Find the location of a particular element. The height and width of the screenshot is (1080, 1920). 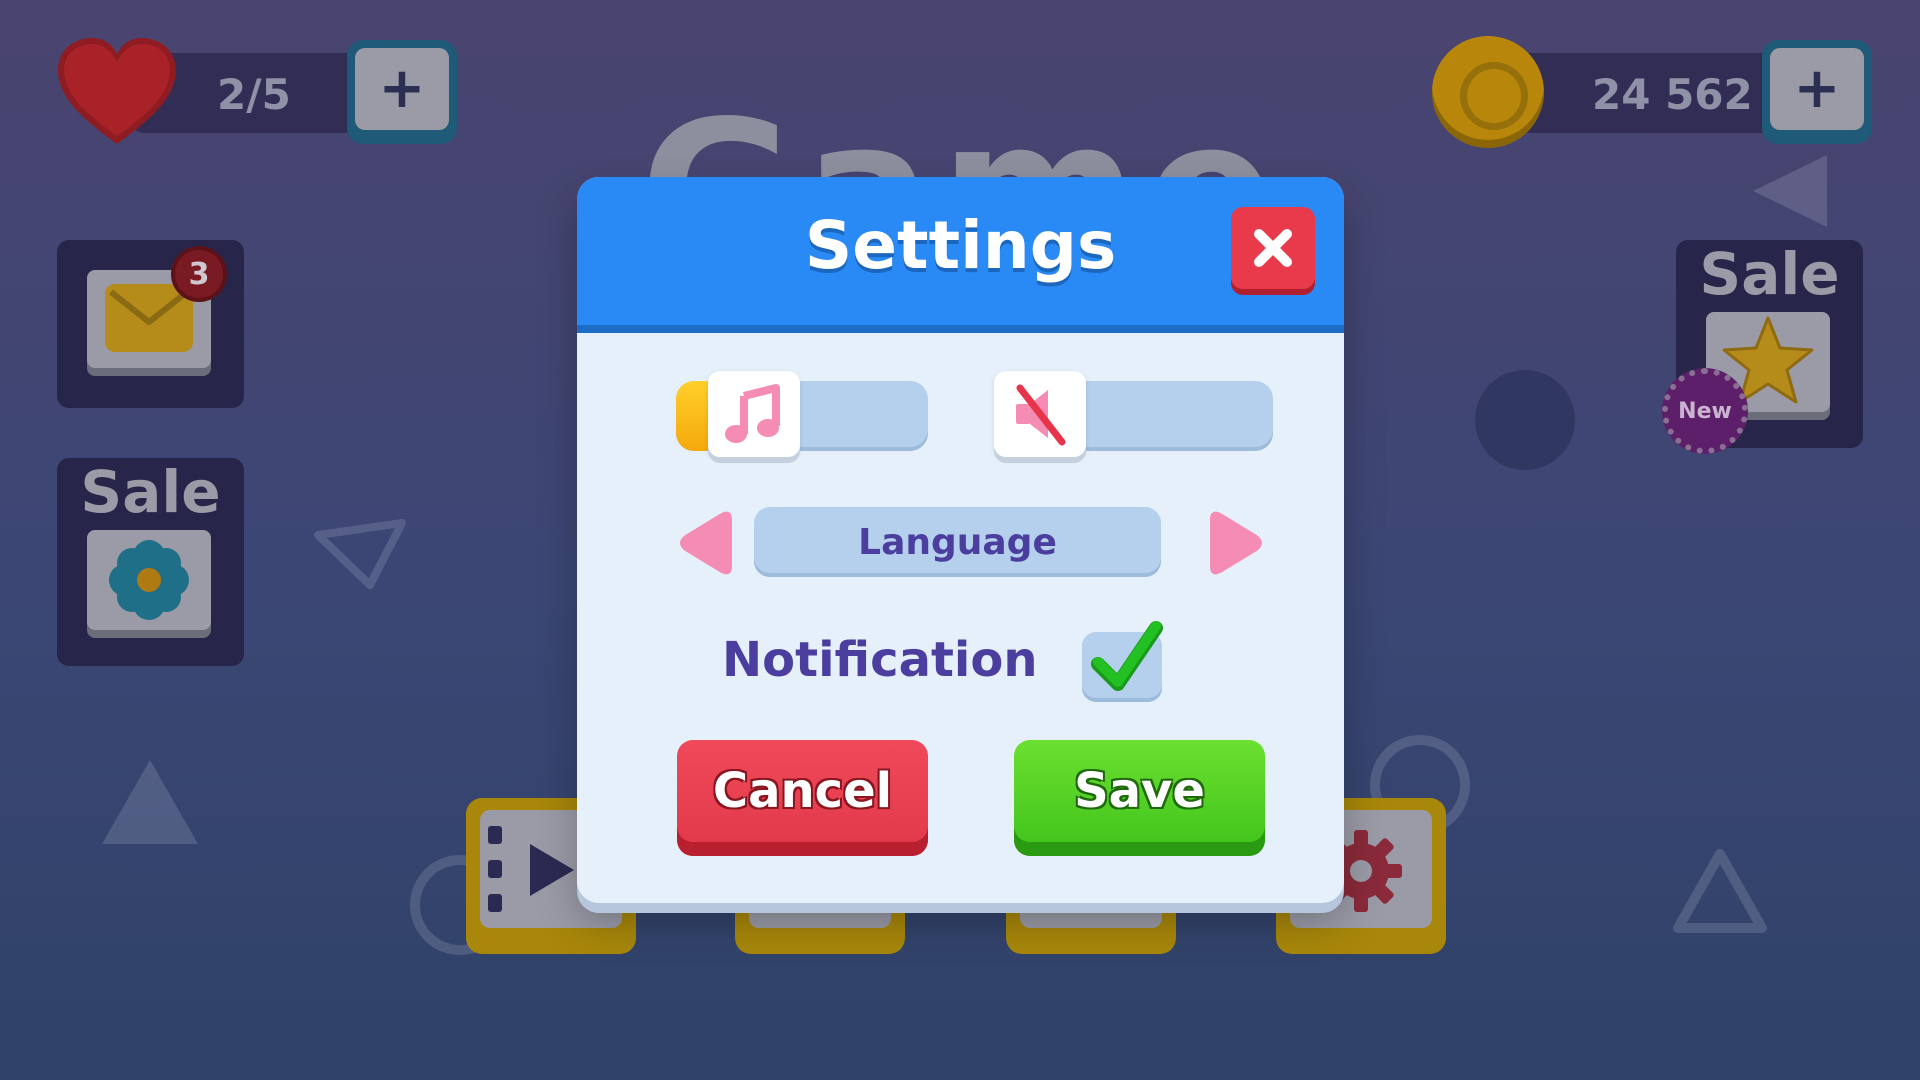

close-button is located at coordinates (1273, 248).